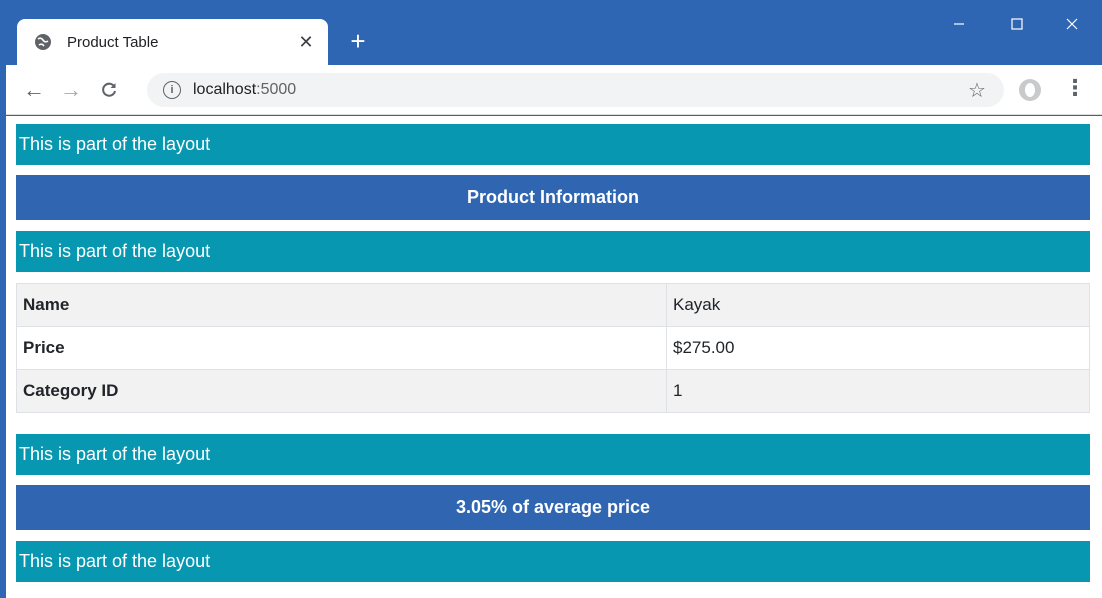  I want to click on row-value: $275.00, so click(878, 348).